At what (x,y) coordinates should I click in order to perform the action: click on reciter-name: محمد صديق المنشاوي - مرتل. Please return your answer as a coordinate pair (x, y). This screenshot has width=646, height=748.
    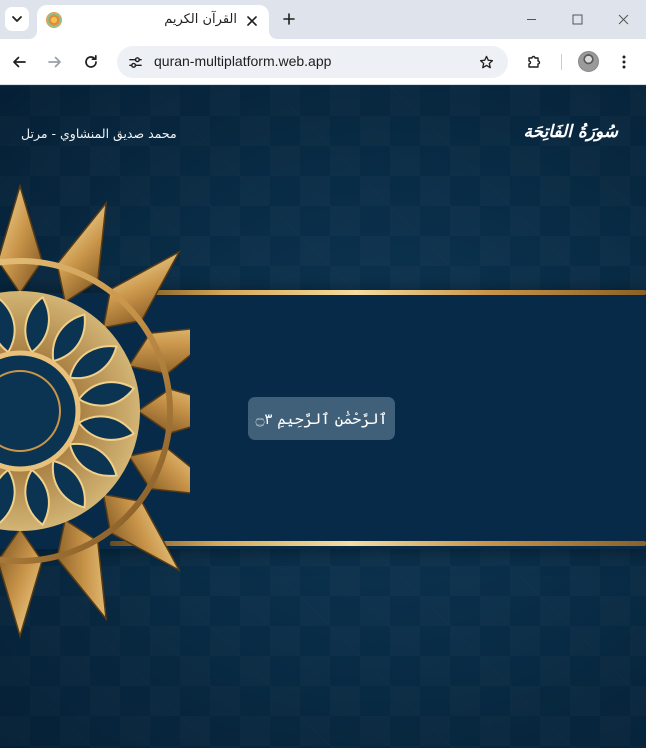
    Looking at the image, I should click on (99, 133).